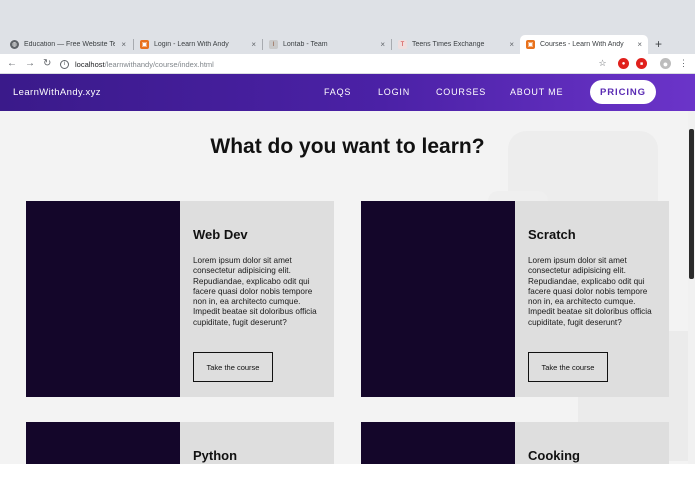  I want to click on info-icon: i, so click(64, 64).